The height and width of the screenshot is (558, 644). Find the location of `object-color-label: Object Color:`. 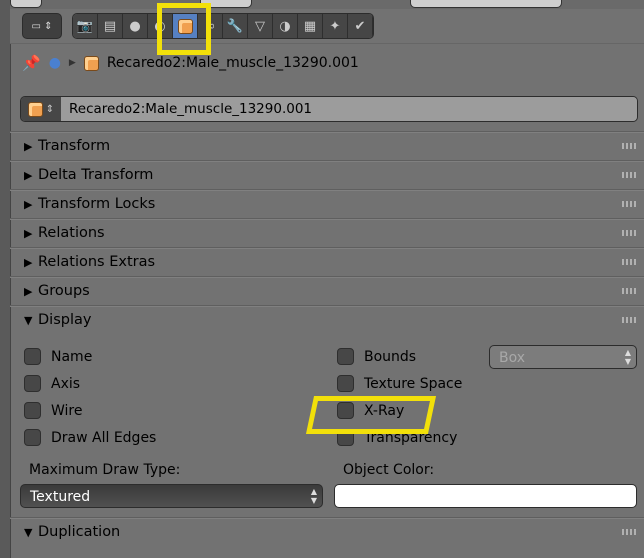

object-color-label: Object Color: is located at coordinates (389, 470).